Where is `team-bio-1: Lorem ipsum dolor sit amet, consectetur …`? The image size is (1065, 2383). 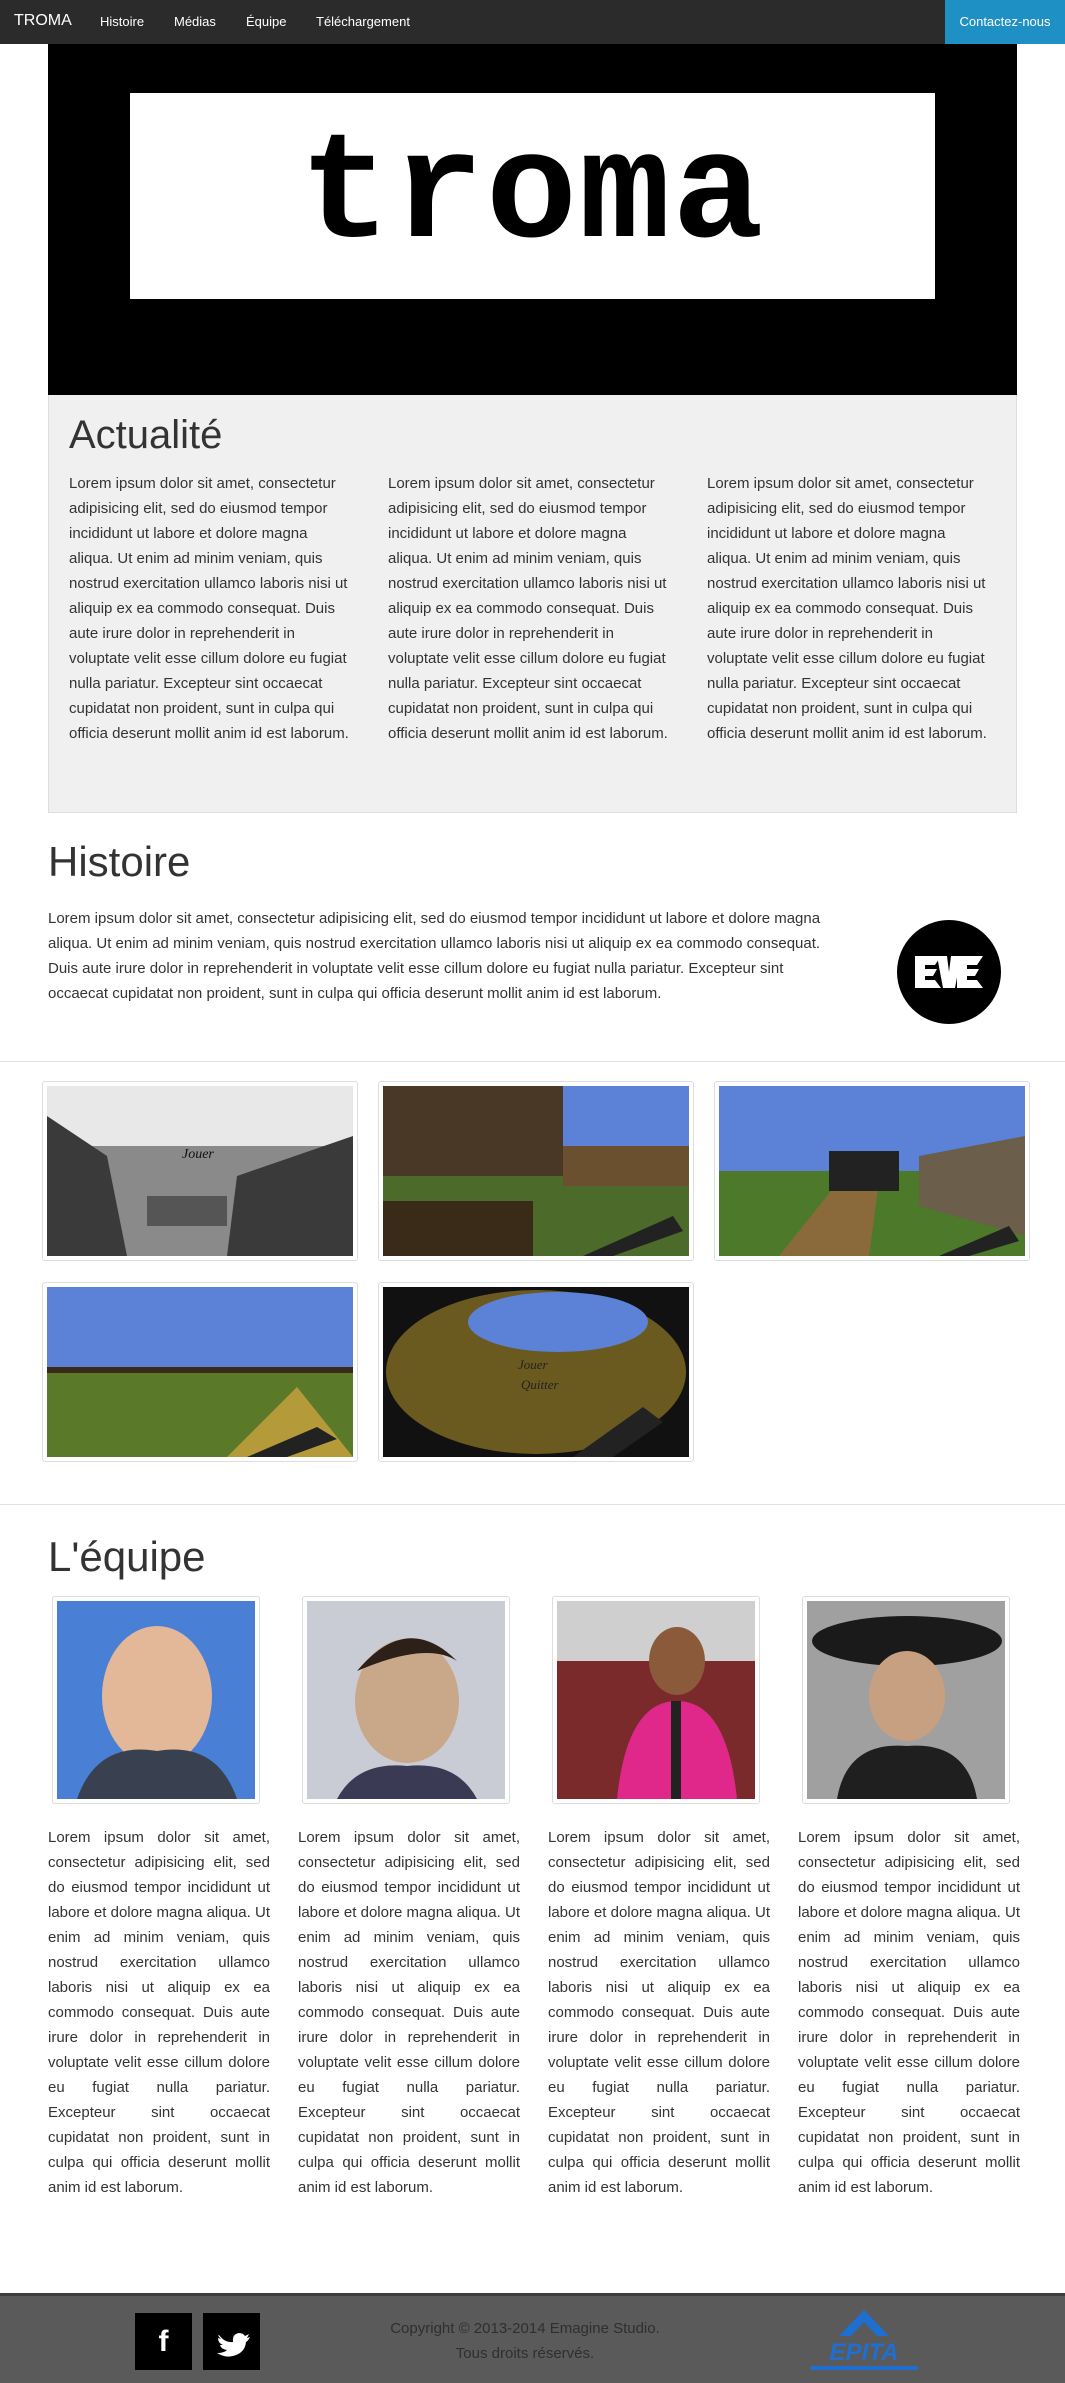 team-bio-1: Lorem ipsum dolor sit amet, consectetur … is located at coordinates (159, 2012).